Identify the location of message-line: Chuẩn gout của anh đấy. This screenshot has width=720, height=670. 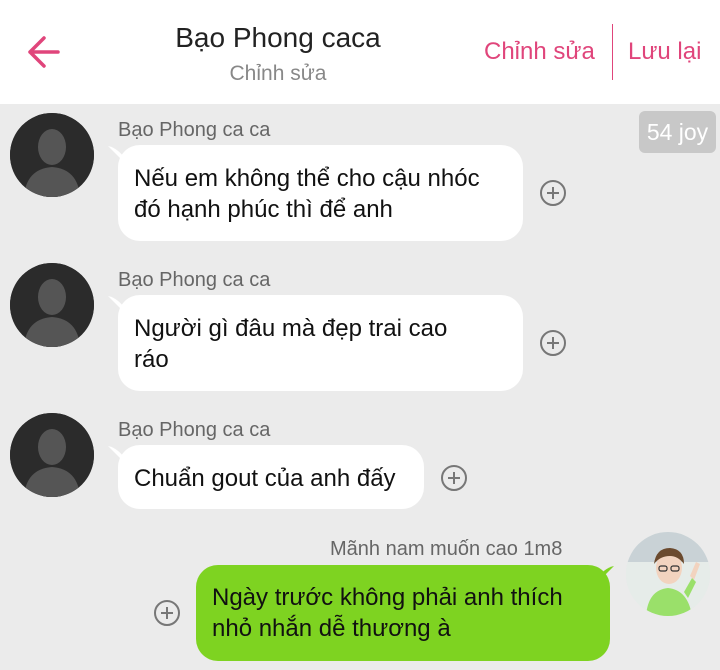
(265, 478).